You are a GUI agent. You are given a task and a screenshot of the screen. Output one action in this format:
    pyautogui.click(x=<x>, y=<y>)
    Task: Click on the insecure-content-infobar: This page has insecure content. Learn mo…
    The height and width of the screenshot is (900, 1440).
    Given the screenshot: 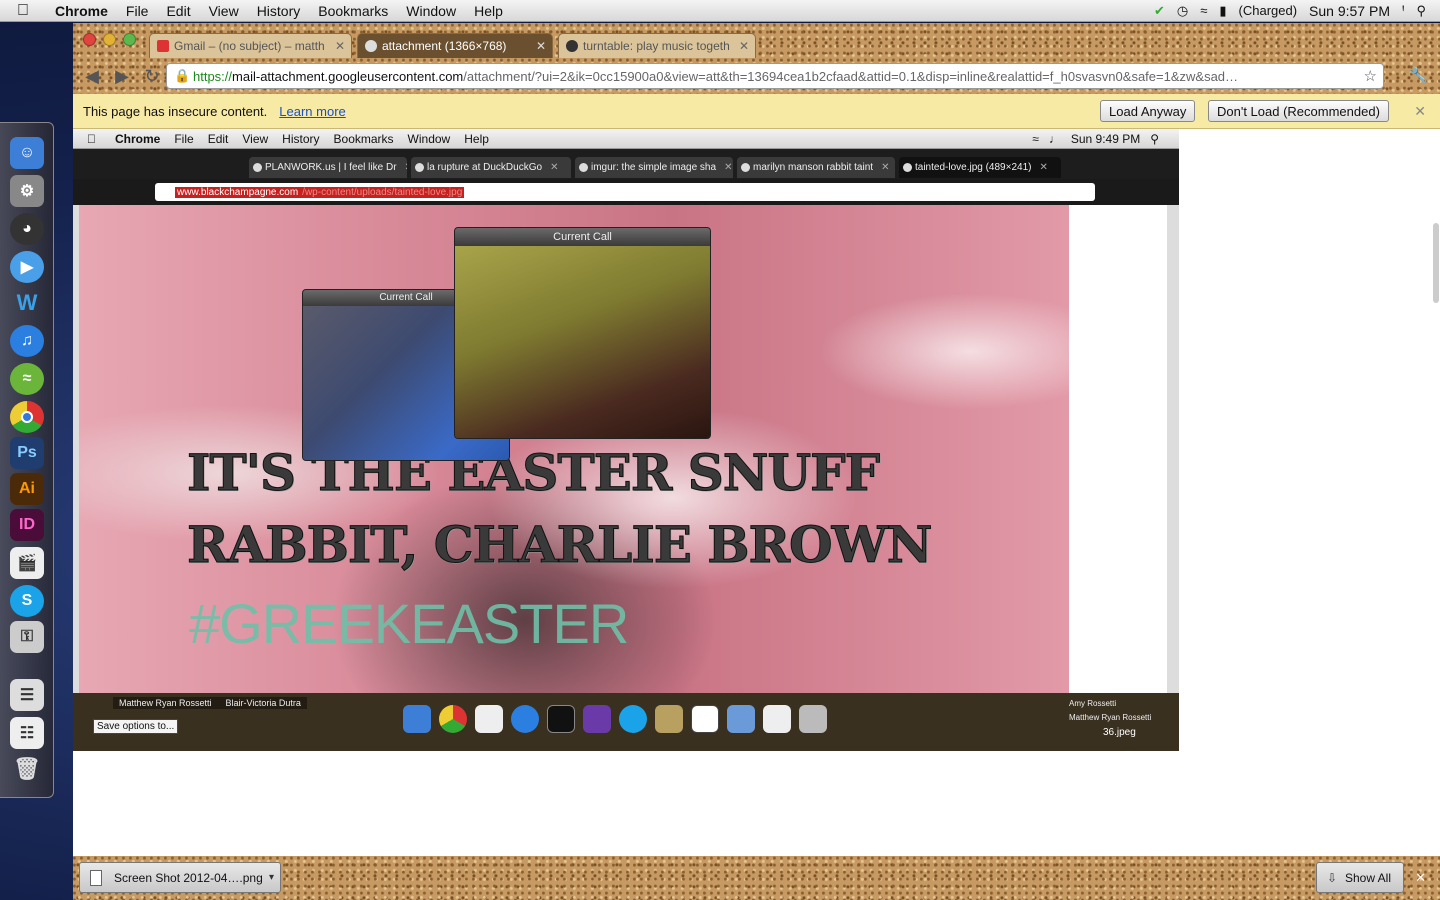 What is the action you would take?
    pyautogui.click(x=756, y=111)
    